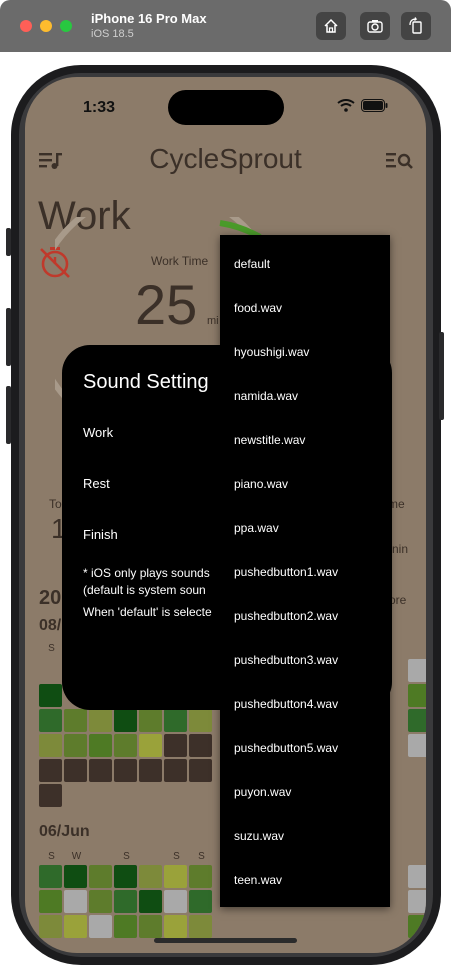 Image resolution: width=451 pixels, height=968 pixels. Describe the element at coordinates (8, 415) in the screenshot. I see `volume-down-button` at that location.